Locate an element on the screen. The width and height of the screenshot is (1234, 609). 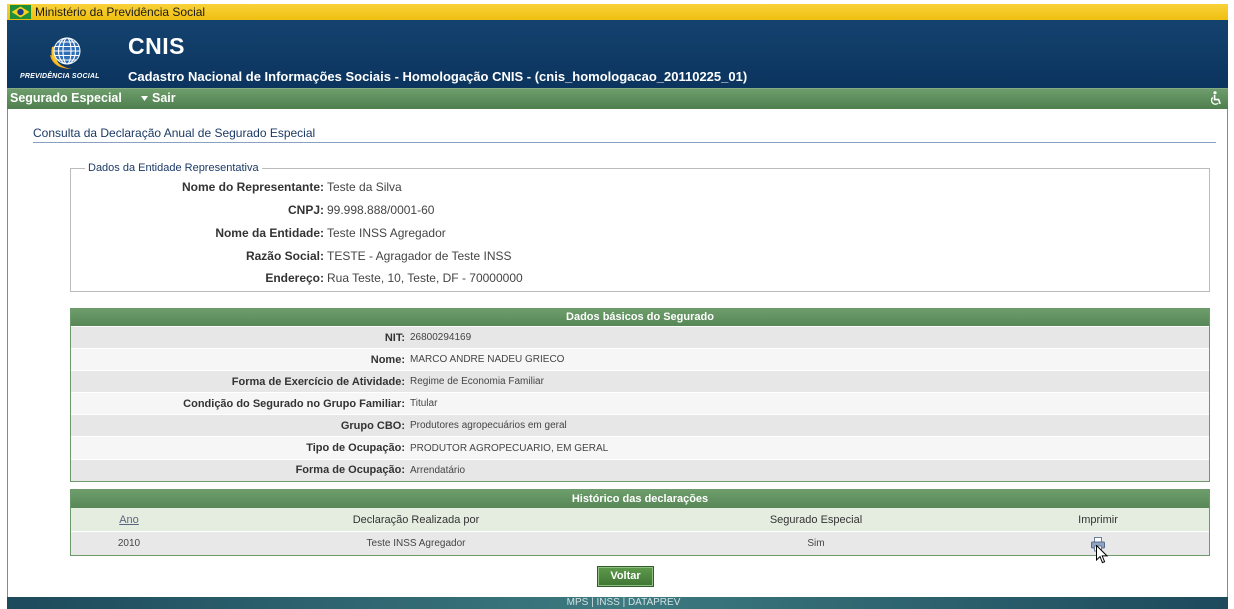
insured-table-header: Dados básicos do Segurado is located at coordinates (640, 317).